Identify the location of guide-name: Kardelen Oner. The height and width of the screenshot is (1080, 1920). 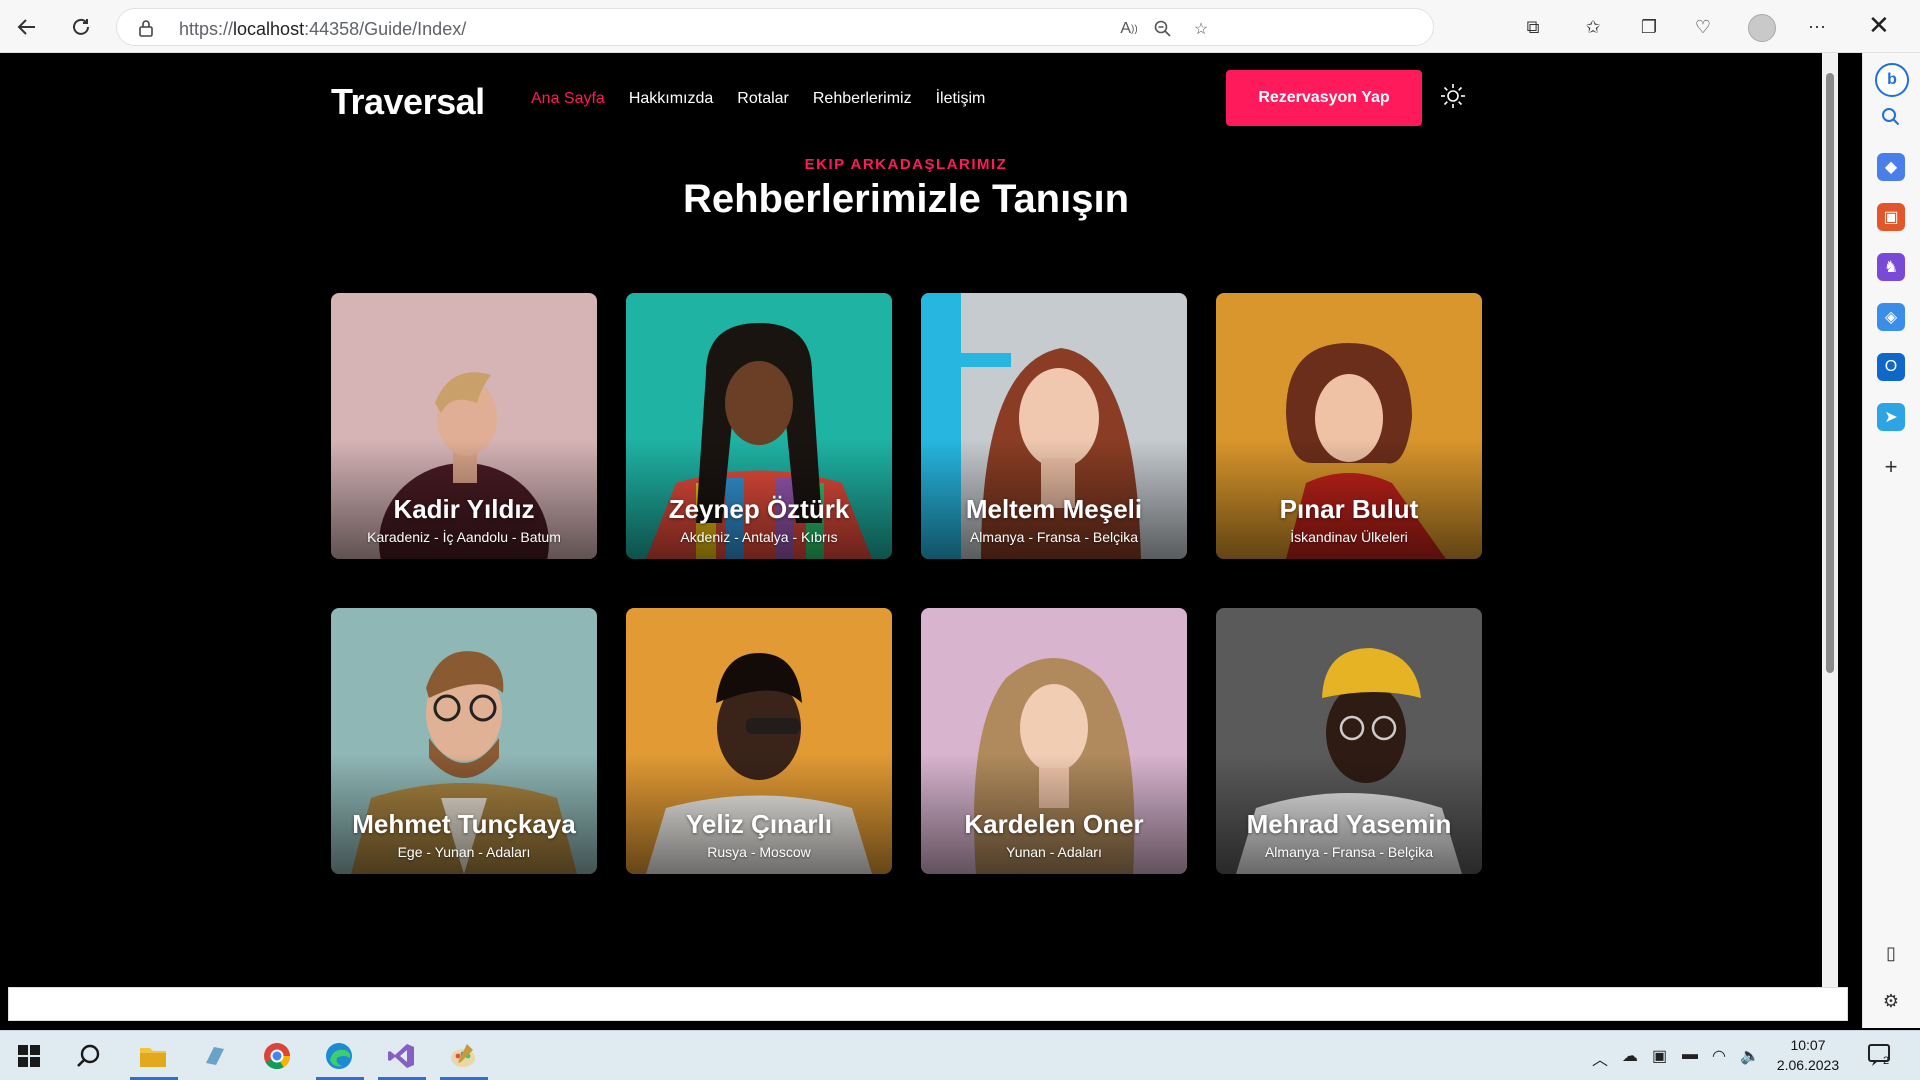
(1054, 824).